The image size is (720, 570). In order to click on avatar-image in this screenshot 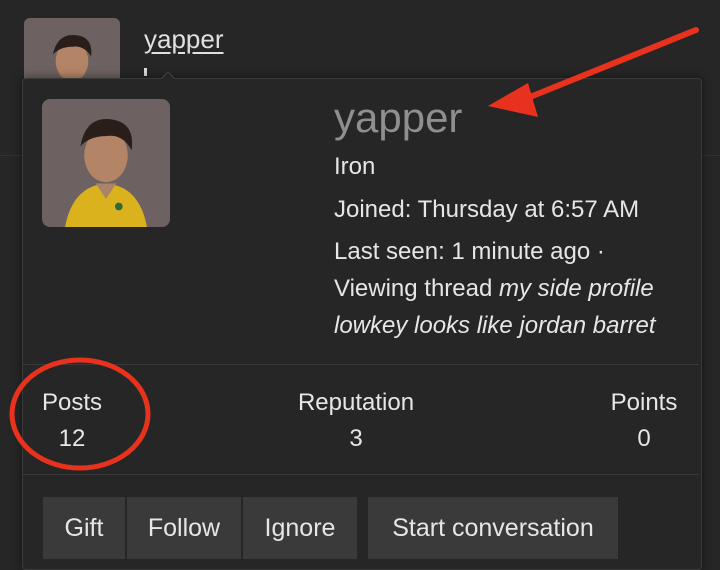, I will do `click(106, 163)`.